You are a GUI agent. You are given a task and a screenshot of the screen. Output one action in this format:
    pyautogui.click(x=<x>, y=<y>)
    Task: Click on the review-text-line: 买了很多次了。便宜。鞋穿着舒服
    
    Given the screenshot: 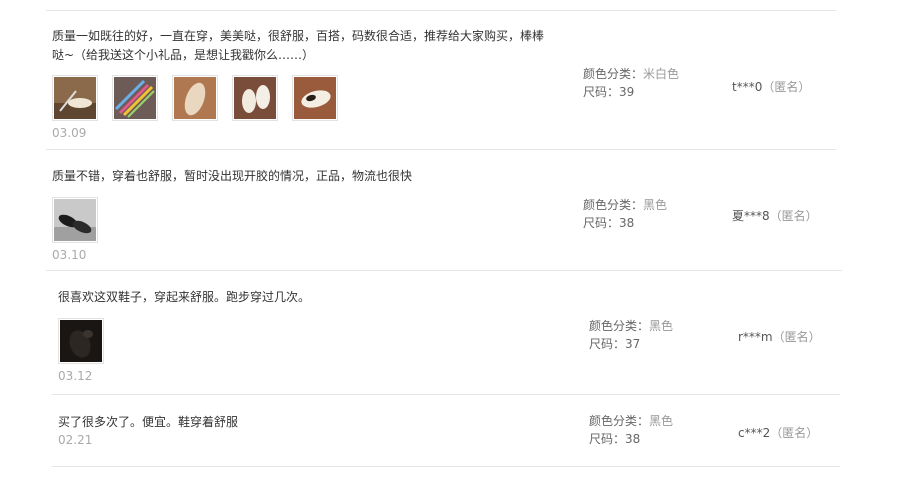 What is the action you would take?
    pyautogui.click(x=148, y=422)
    